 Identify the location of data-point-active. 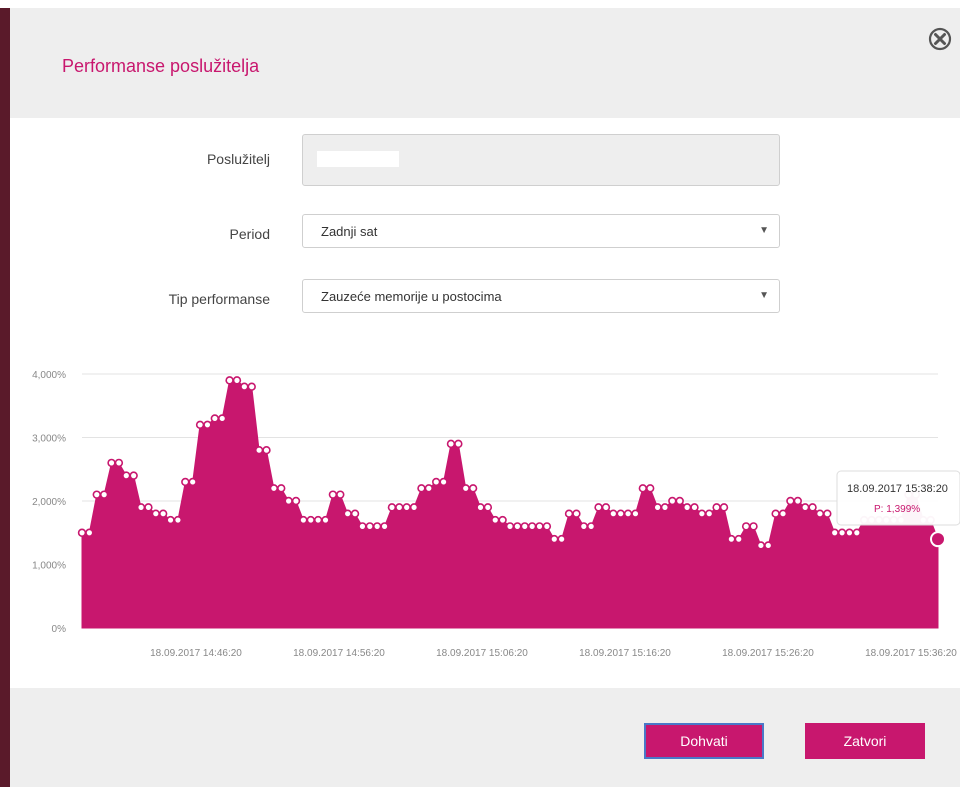
(938, 539).